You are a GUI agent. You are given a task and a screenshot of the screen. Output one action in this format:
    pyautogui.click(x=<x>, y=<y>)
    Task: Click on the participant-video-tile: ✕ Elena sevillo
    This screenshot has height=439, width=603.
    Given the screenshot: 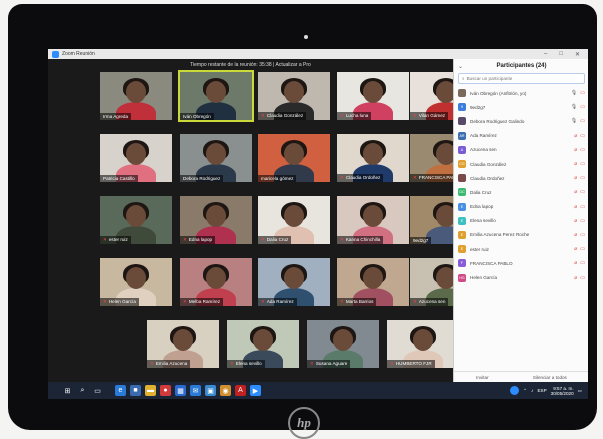 What is the action you would take?
    pyautogui.click(x=263, y=344)
    